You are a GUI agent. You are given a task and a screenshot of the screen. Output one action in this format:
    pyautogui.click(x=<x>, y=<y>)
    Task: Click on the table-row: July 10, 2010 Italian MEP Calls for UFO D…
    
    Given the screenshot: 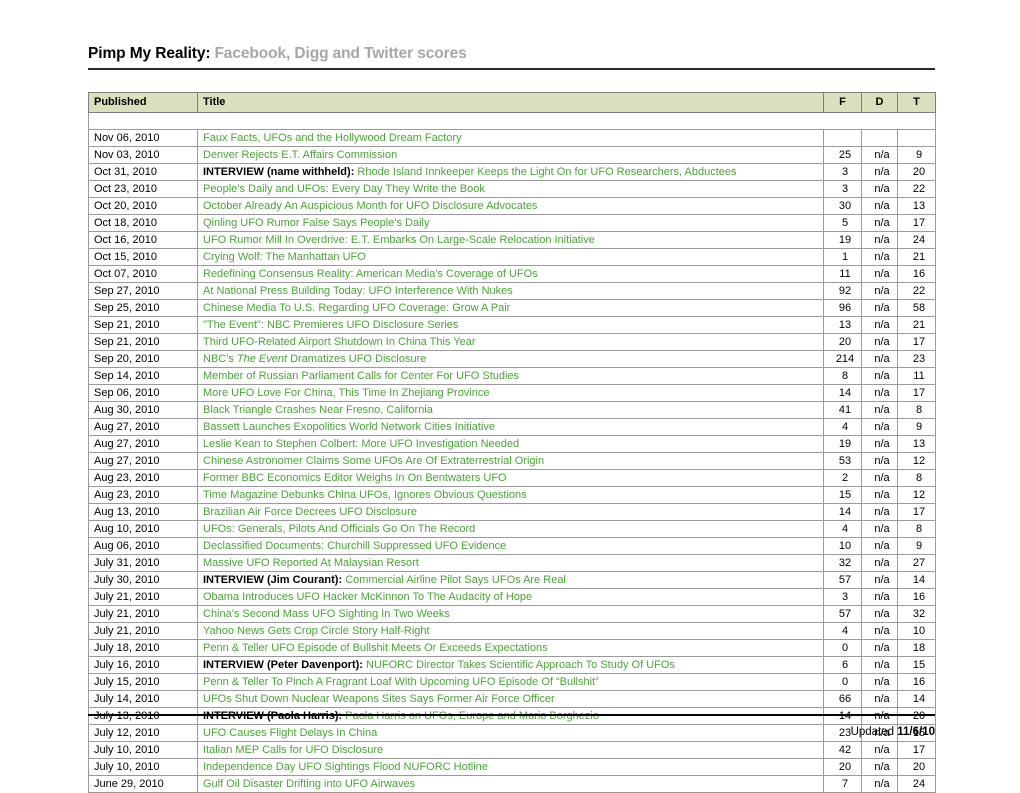 What is the action you would take?
    pyautogui.click(x=512, y=750)
    